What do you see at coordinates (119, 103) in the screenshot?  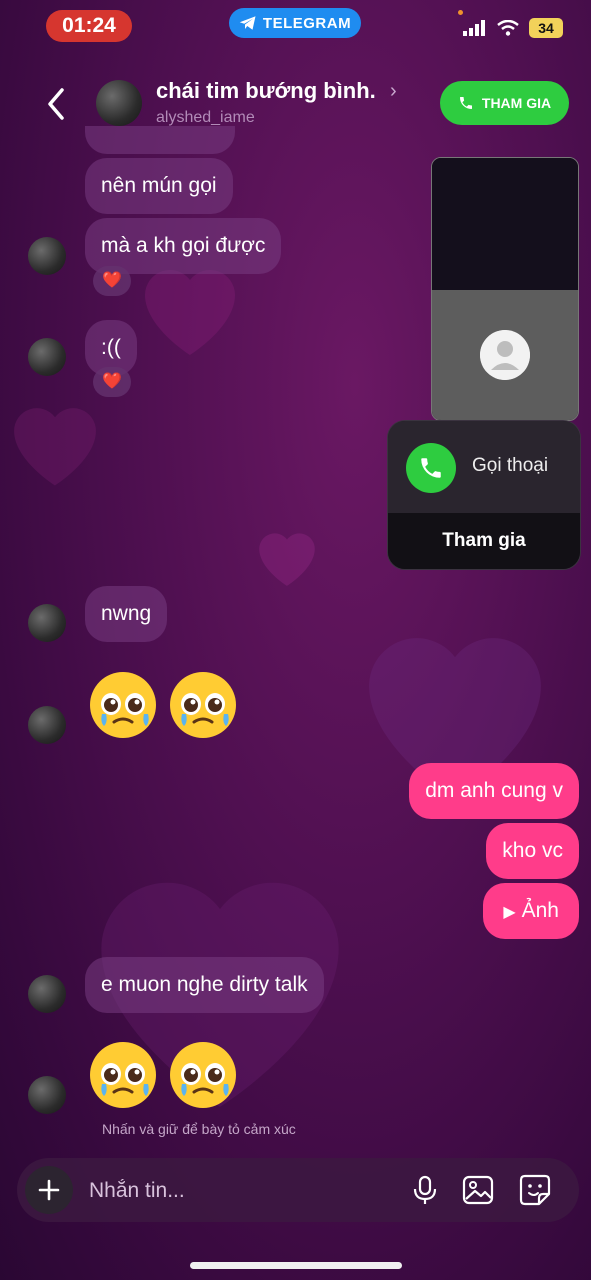 I see `contact-avatar` at bounding box center [119, 103].